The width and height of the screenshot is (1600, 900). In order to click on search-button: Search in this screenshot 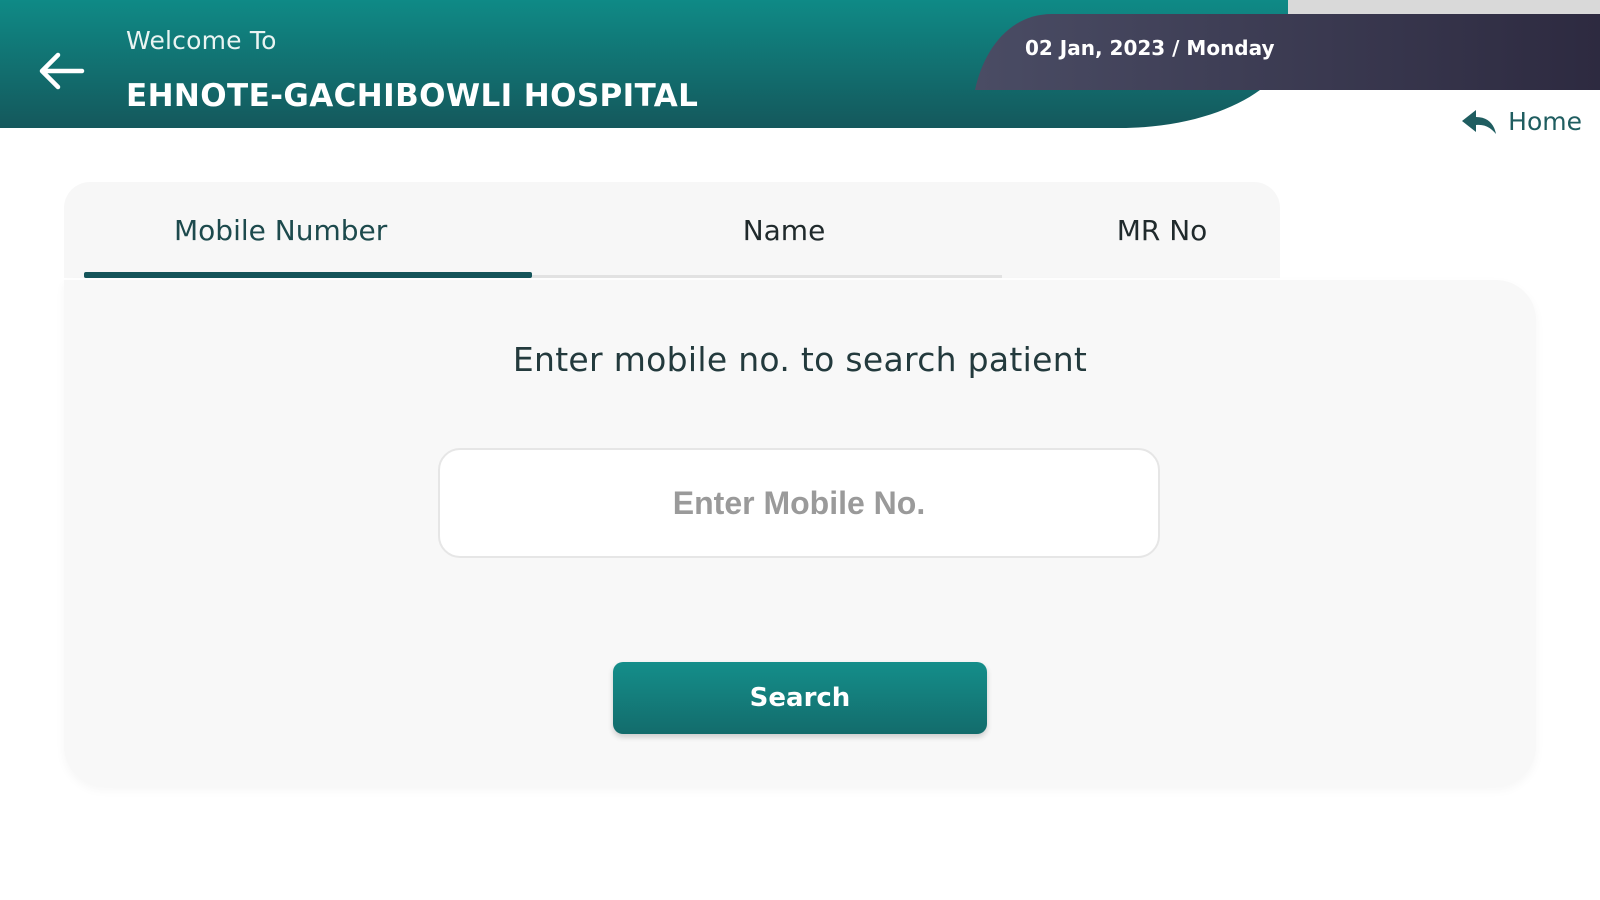, I will do `click(800, 698)`.